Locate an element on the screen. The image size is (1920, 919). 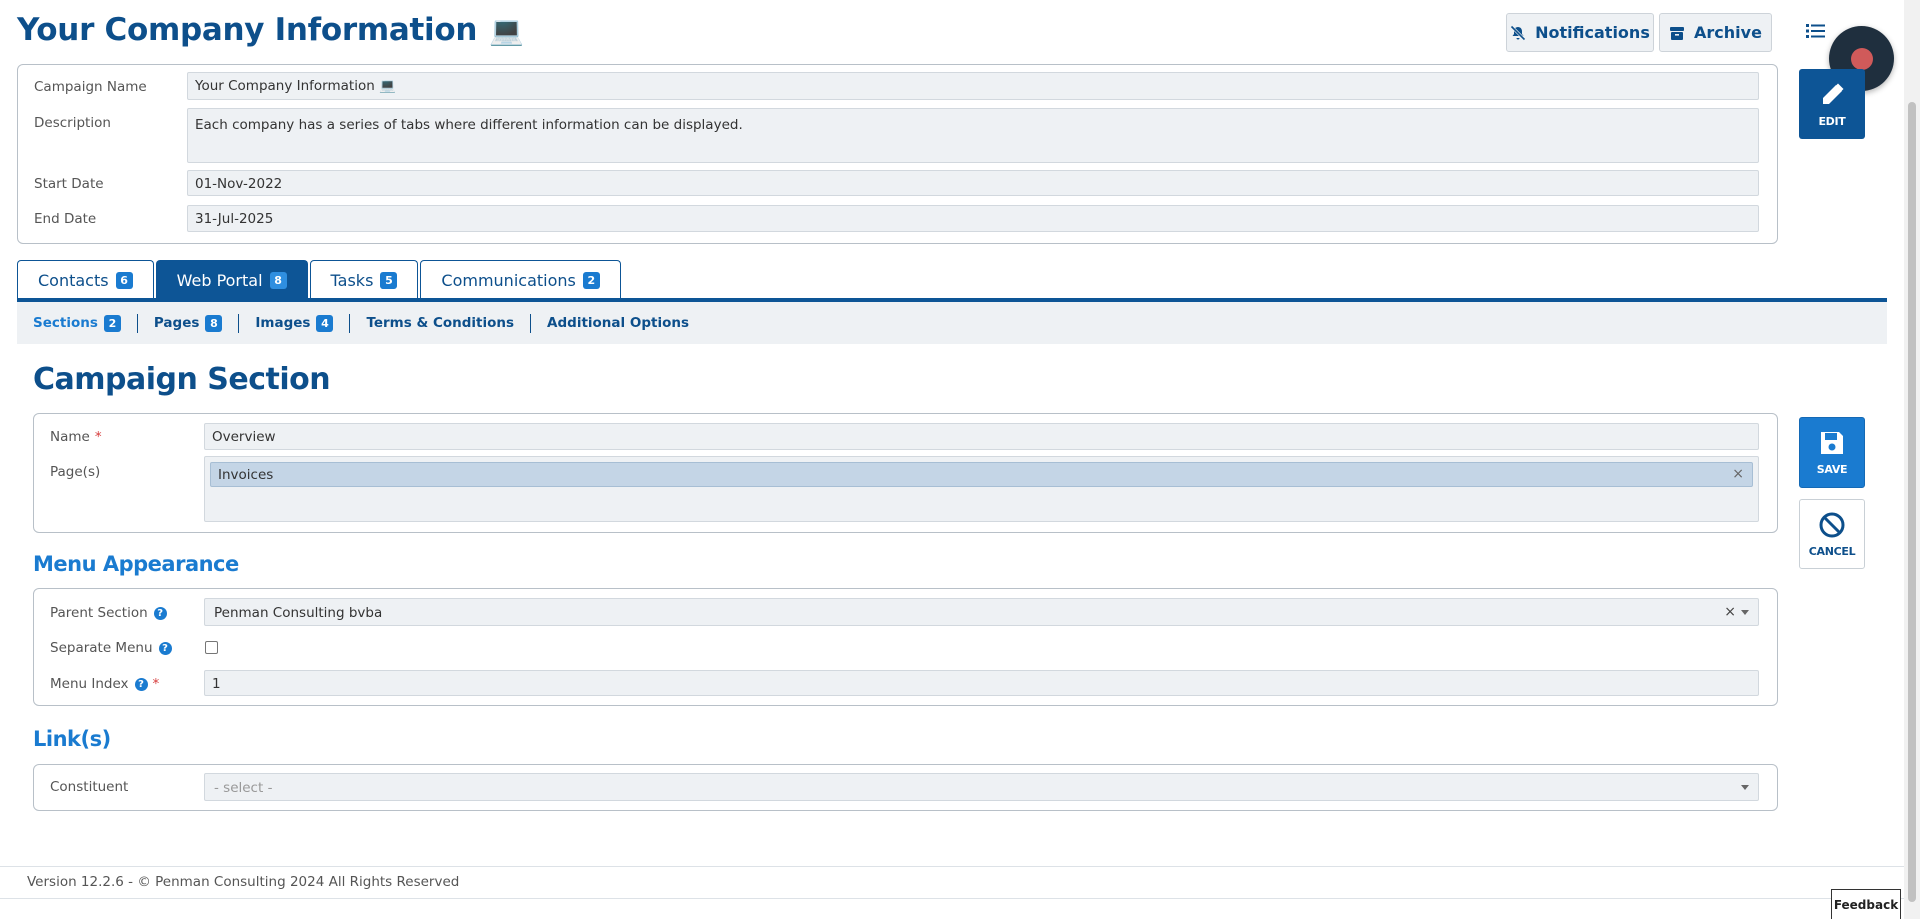
tab-contacts: Contacts 6 is located at coordinates (85, 279).